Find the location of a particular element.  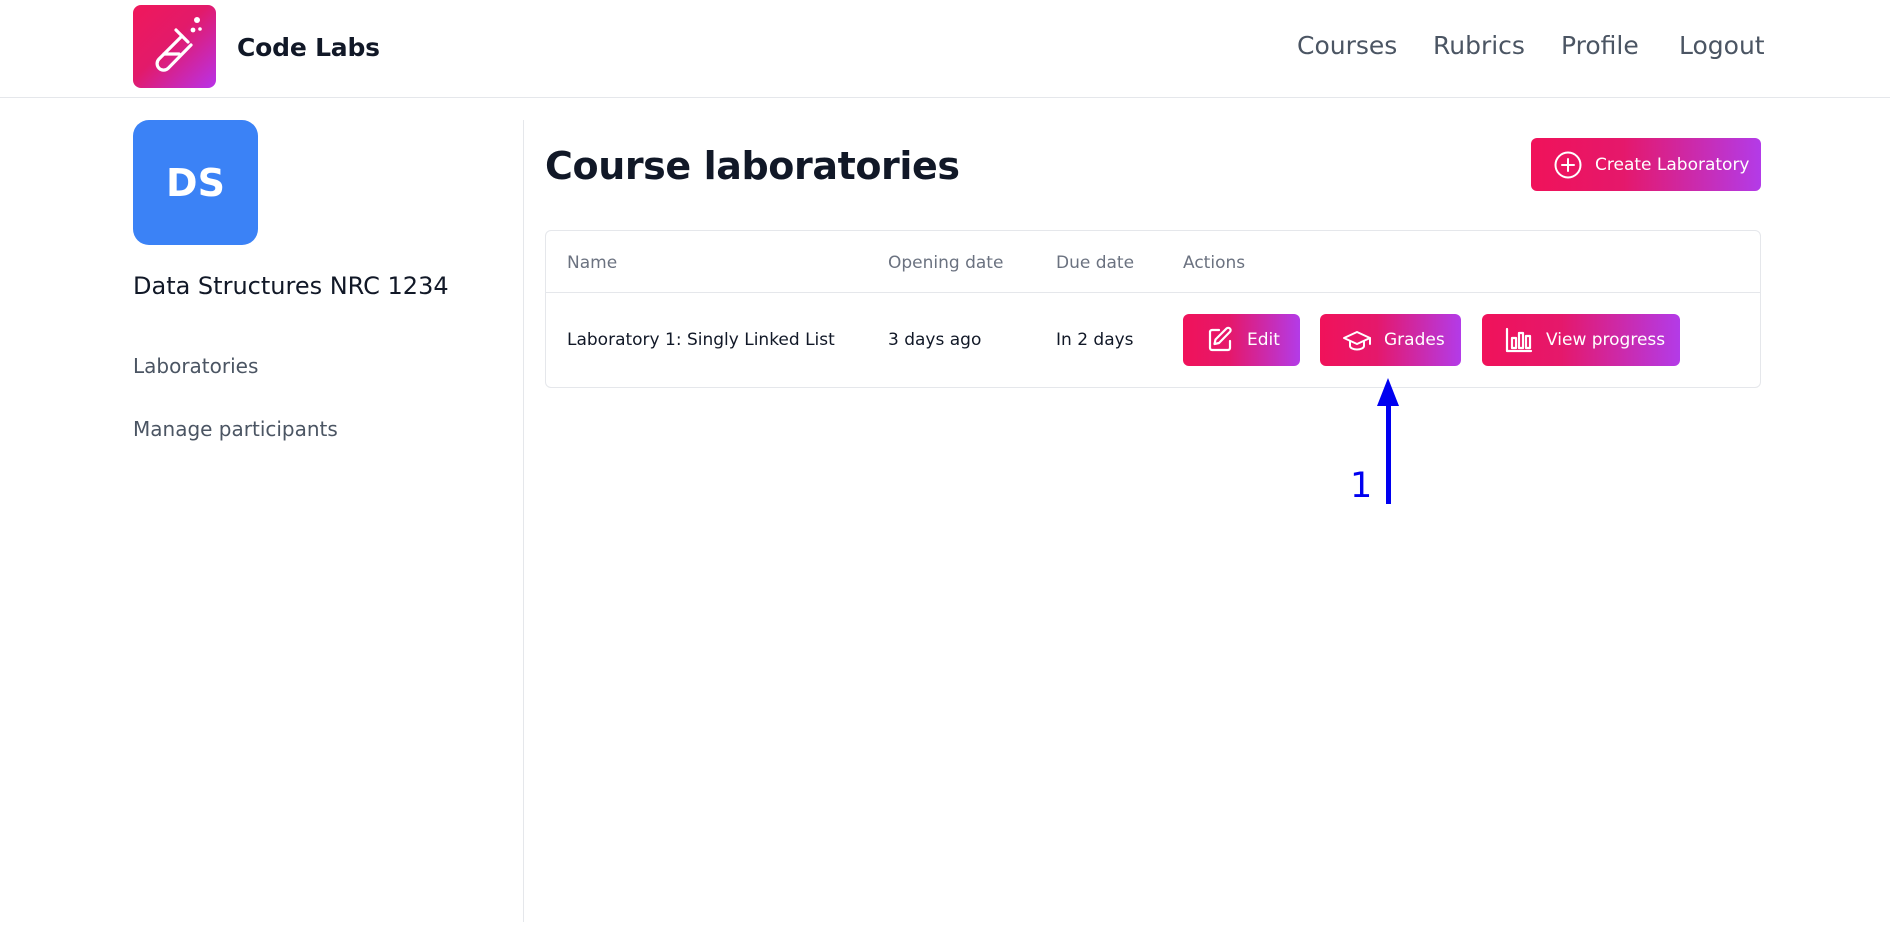

page-title: Course laboratories is located at coordinates (752, 166).